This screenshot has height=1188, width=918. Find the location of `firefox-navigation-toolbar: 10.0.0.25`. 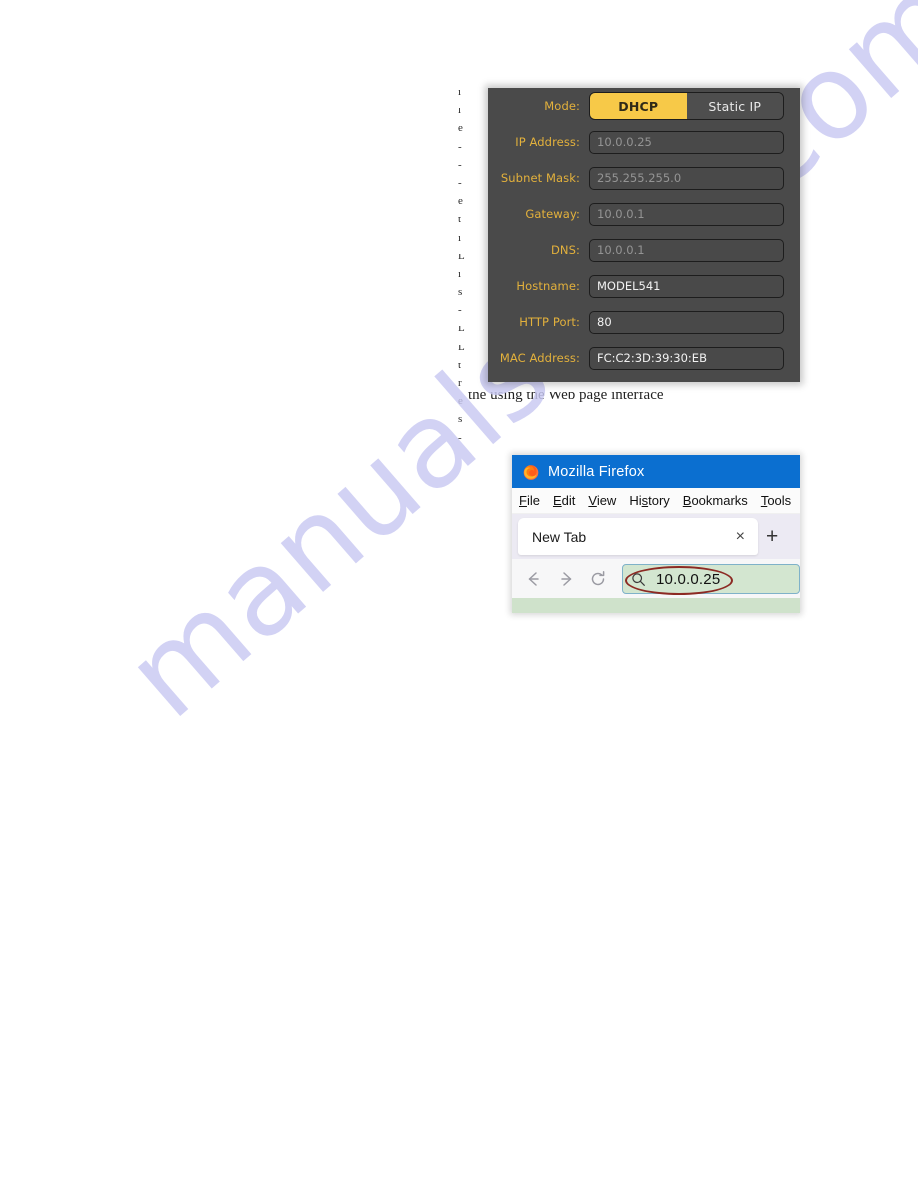

firefox-navigation-toolbar: 10.0.0.25 is located at coordinates (656, 579).